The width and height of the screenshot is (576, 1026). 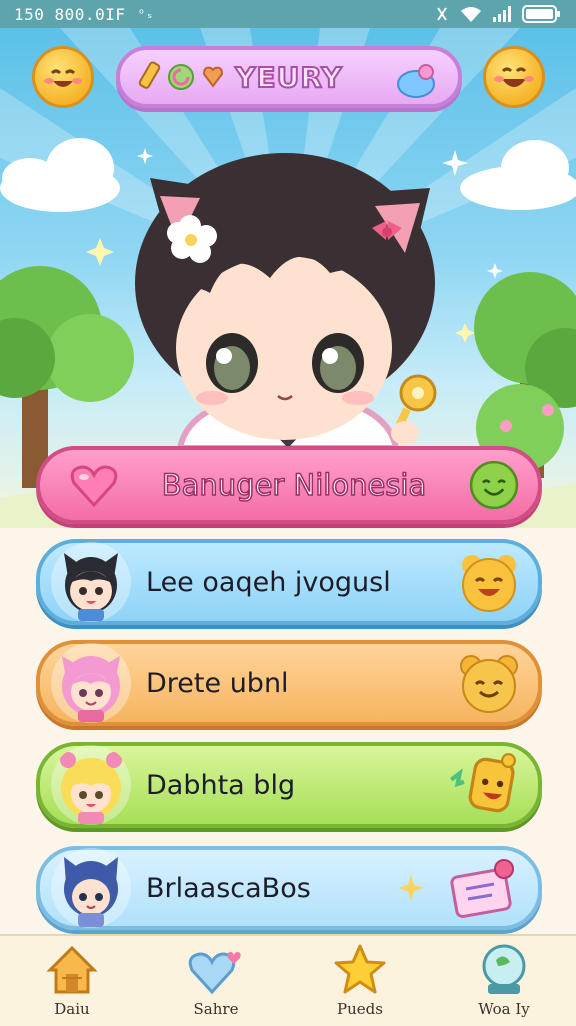 I want to click on game-title: YEURY, so click(x=288, y=77).